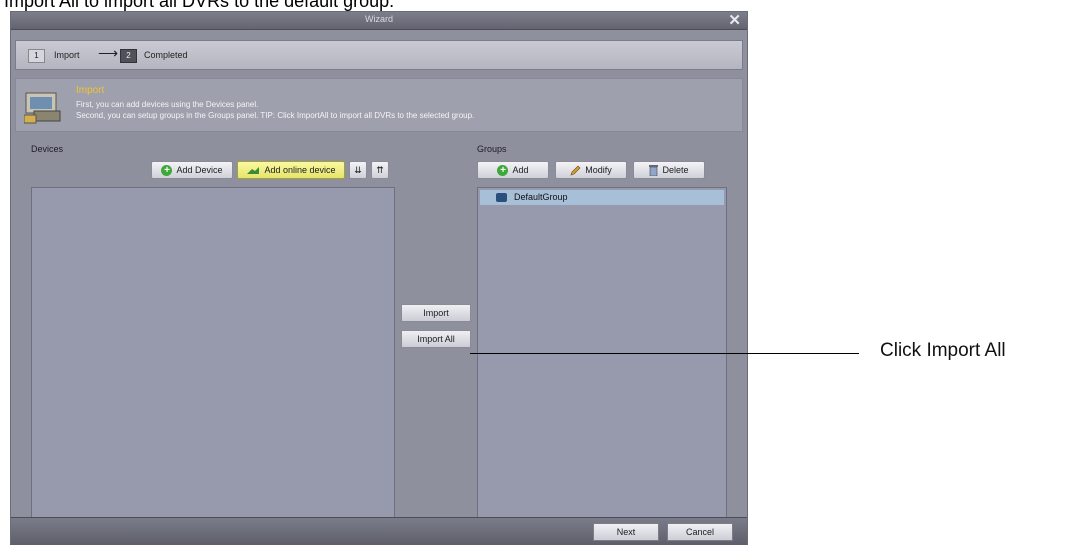 The image size is (1089, 547). I want to click on add-device-label: Add Device, so click(199, 170).